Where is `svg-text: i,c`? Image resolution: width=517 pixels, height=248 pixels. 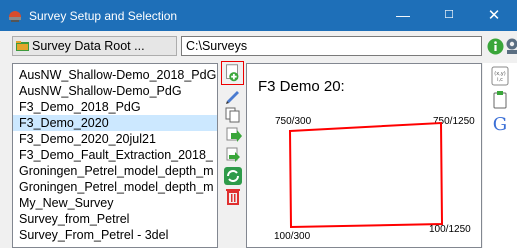
svg-text: i,c is located at coordinates (500, 80).